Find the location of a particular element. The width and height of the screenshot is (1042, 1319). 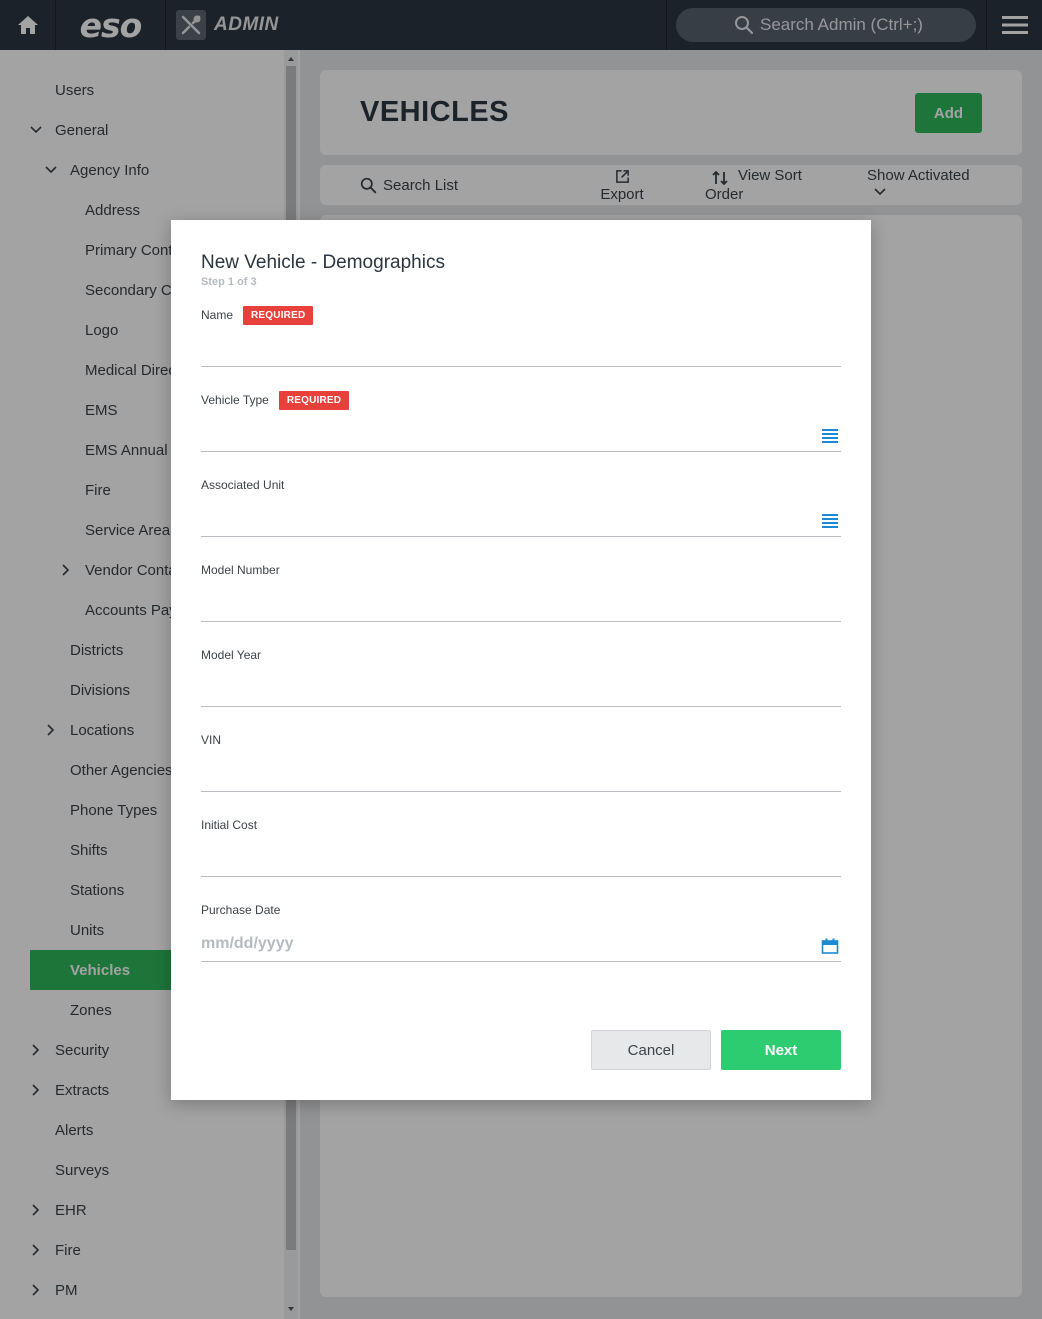

vin-input is located at coordinates (521, 774).